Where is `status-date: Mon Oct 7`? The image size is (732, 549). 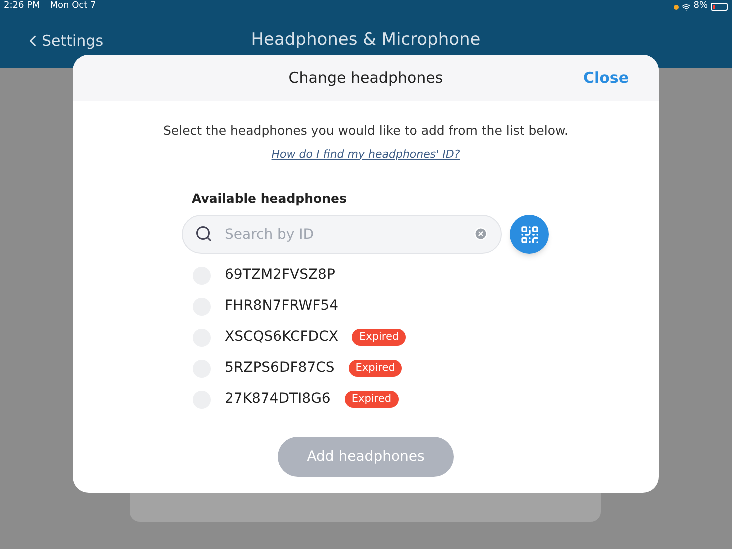 status-date: Mon Oct 7 is located at coordinates (73, 7).